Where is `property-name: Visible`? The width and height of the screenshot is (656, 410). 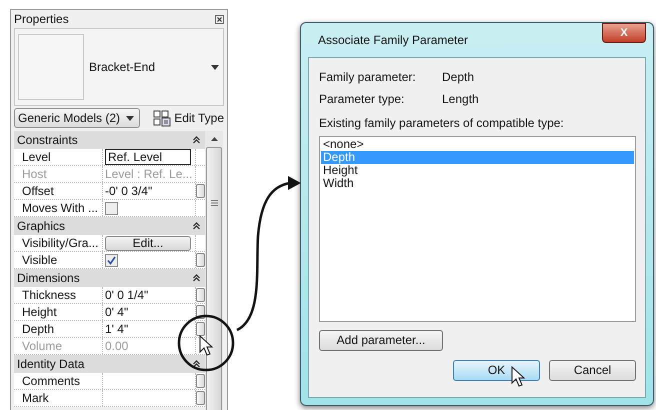 property-name: Visible is located at coordinates (58, 260).